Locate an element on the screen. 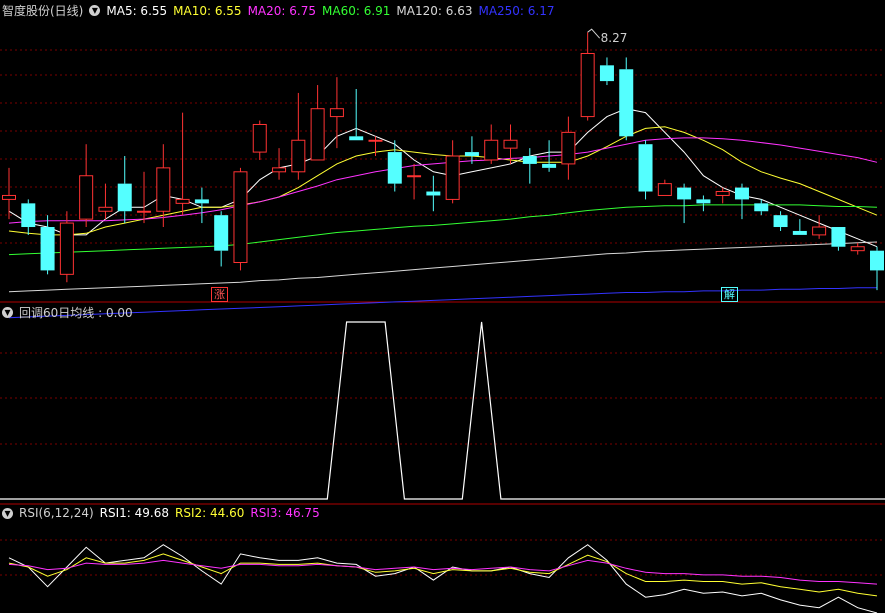  high-marker-arrow is located at coordinates (594, 33).